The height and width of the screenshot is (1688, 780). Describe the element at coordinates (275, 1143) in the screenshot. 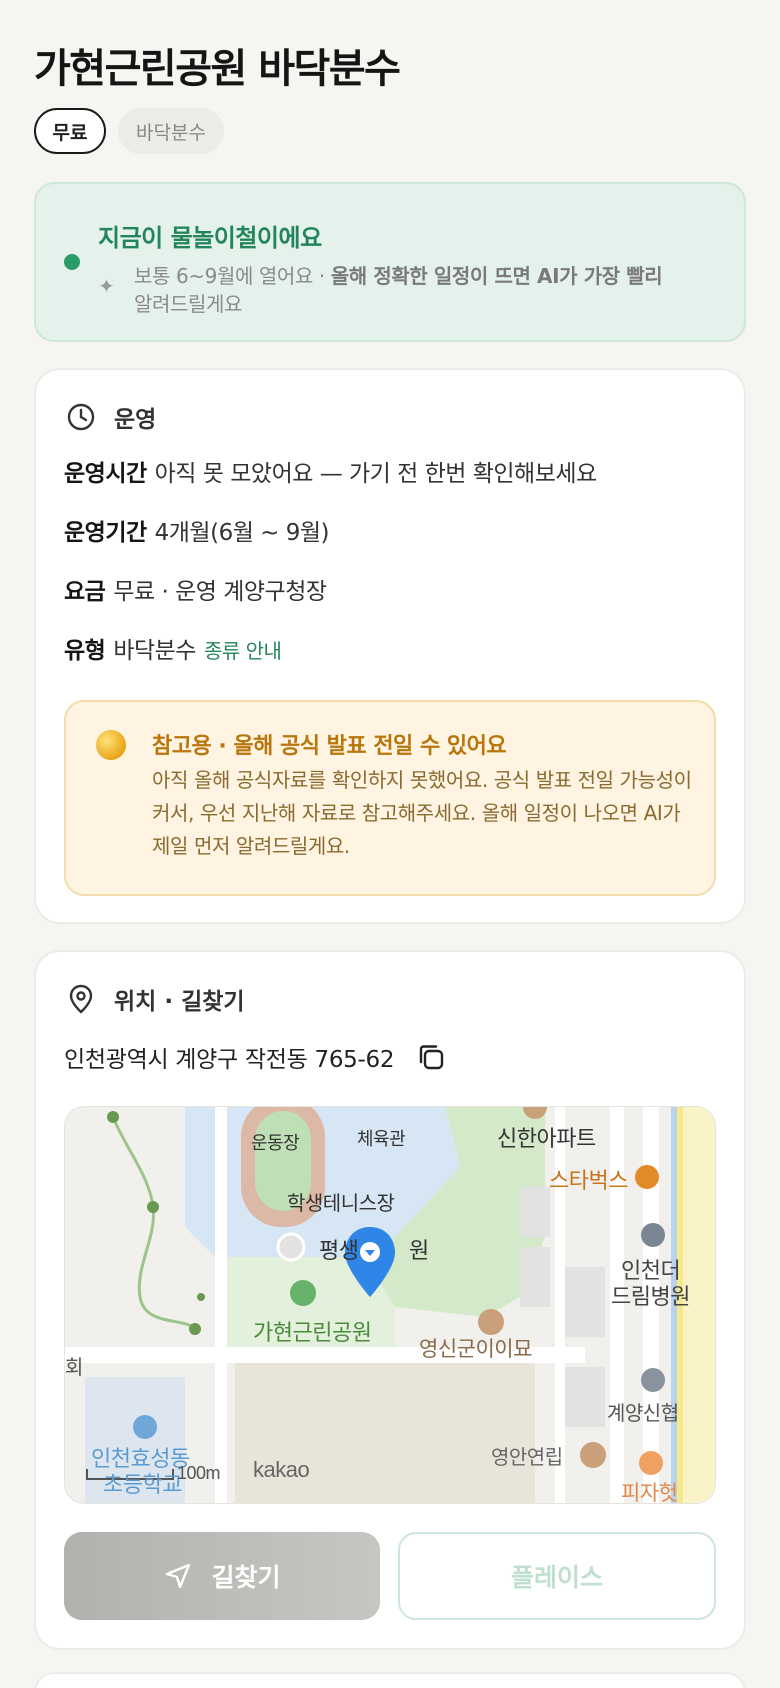

I see `map-label-stadium: 운동장` at that location.